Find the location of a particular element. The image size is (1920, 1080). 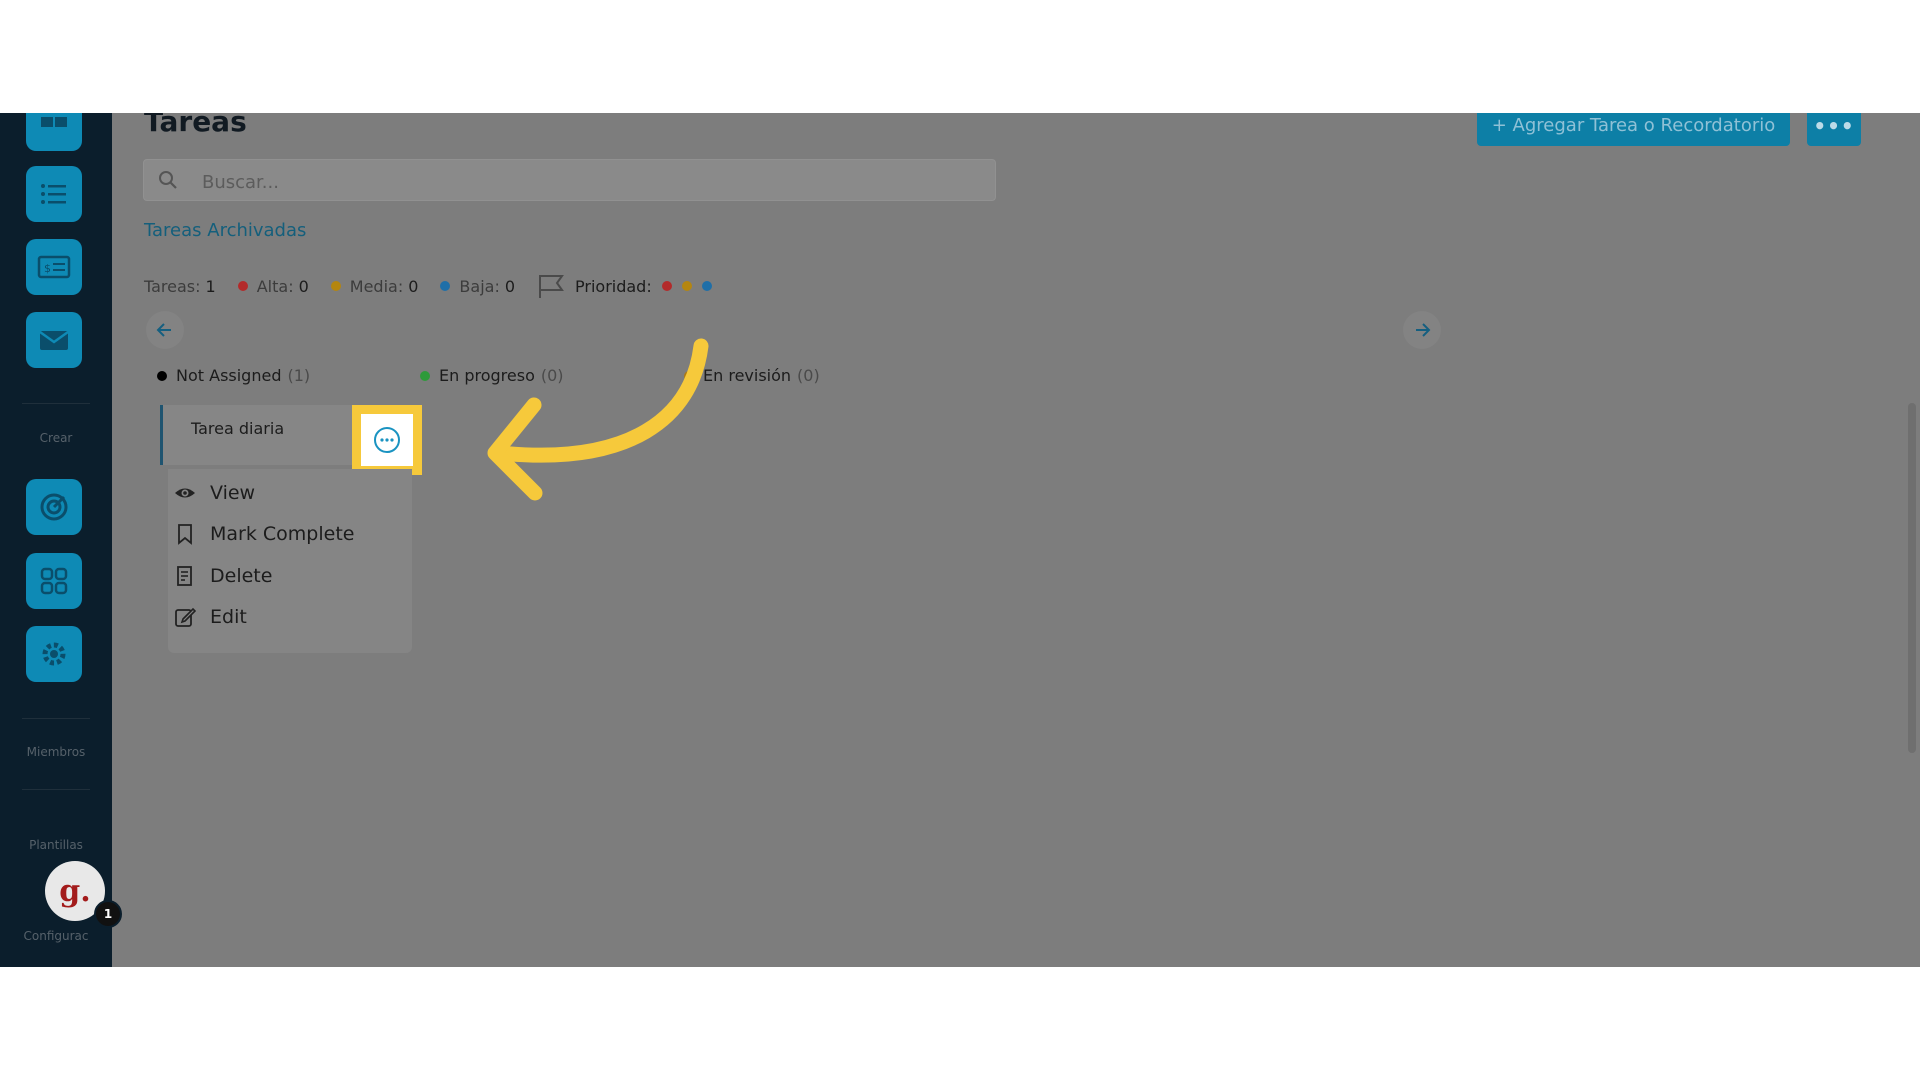

stat-media-value: 0 is located at coordinates (413, 286).